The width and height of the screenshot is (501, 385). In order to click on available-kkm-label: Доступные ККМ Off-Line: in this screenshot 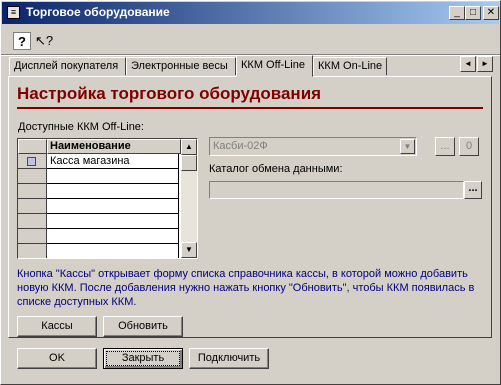, I will do `click(81, 127)`.